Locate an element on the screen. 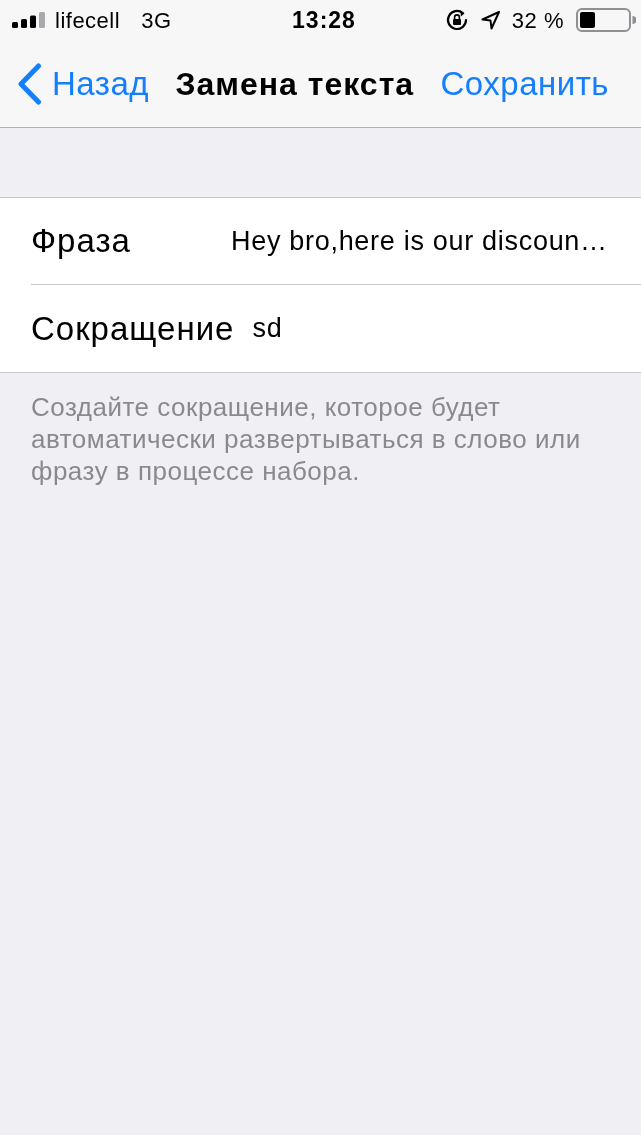 The width and height of the screenshot is (641, 1135). battery-icon is located at coordinates (606, 20).